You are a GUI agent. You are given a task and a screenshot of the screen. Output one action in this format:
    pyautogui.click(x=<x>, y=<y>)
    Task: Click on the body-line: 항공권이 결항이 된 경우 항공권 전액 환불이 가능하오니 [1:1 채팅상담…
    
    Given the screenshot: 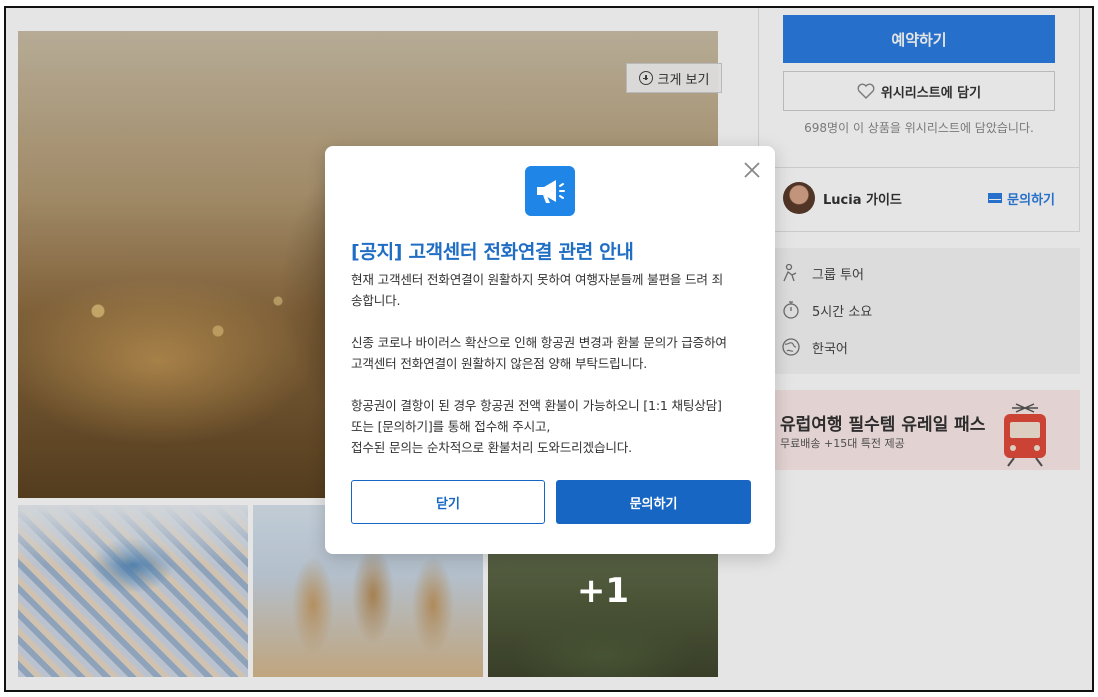 What is the action you would take?
    pyautogui.click(x=536, y=405)
    